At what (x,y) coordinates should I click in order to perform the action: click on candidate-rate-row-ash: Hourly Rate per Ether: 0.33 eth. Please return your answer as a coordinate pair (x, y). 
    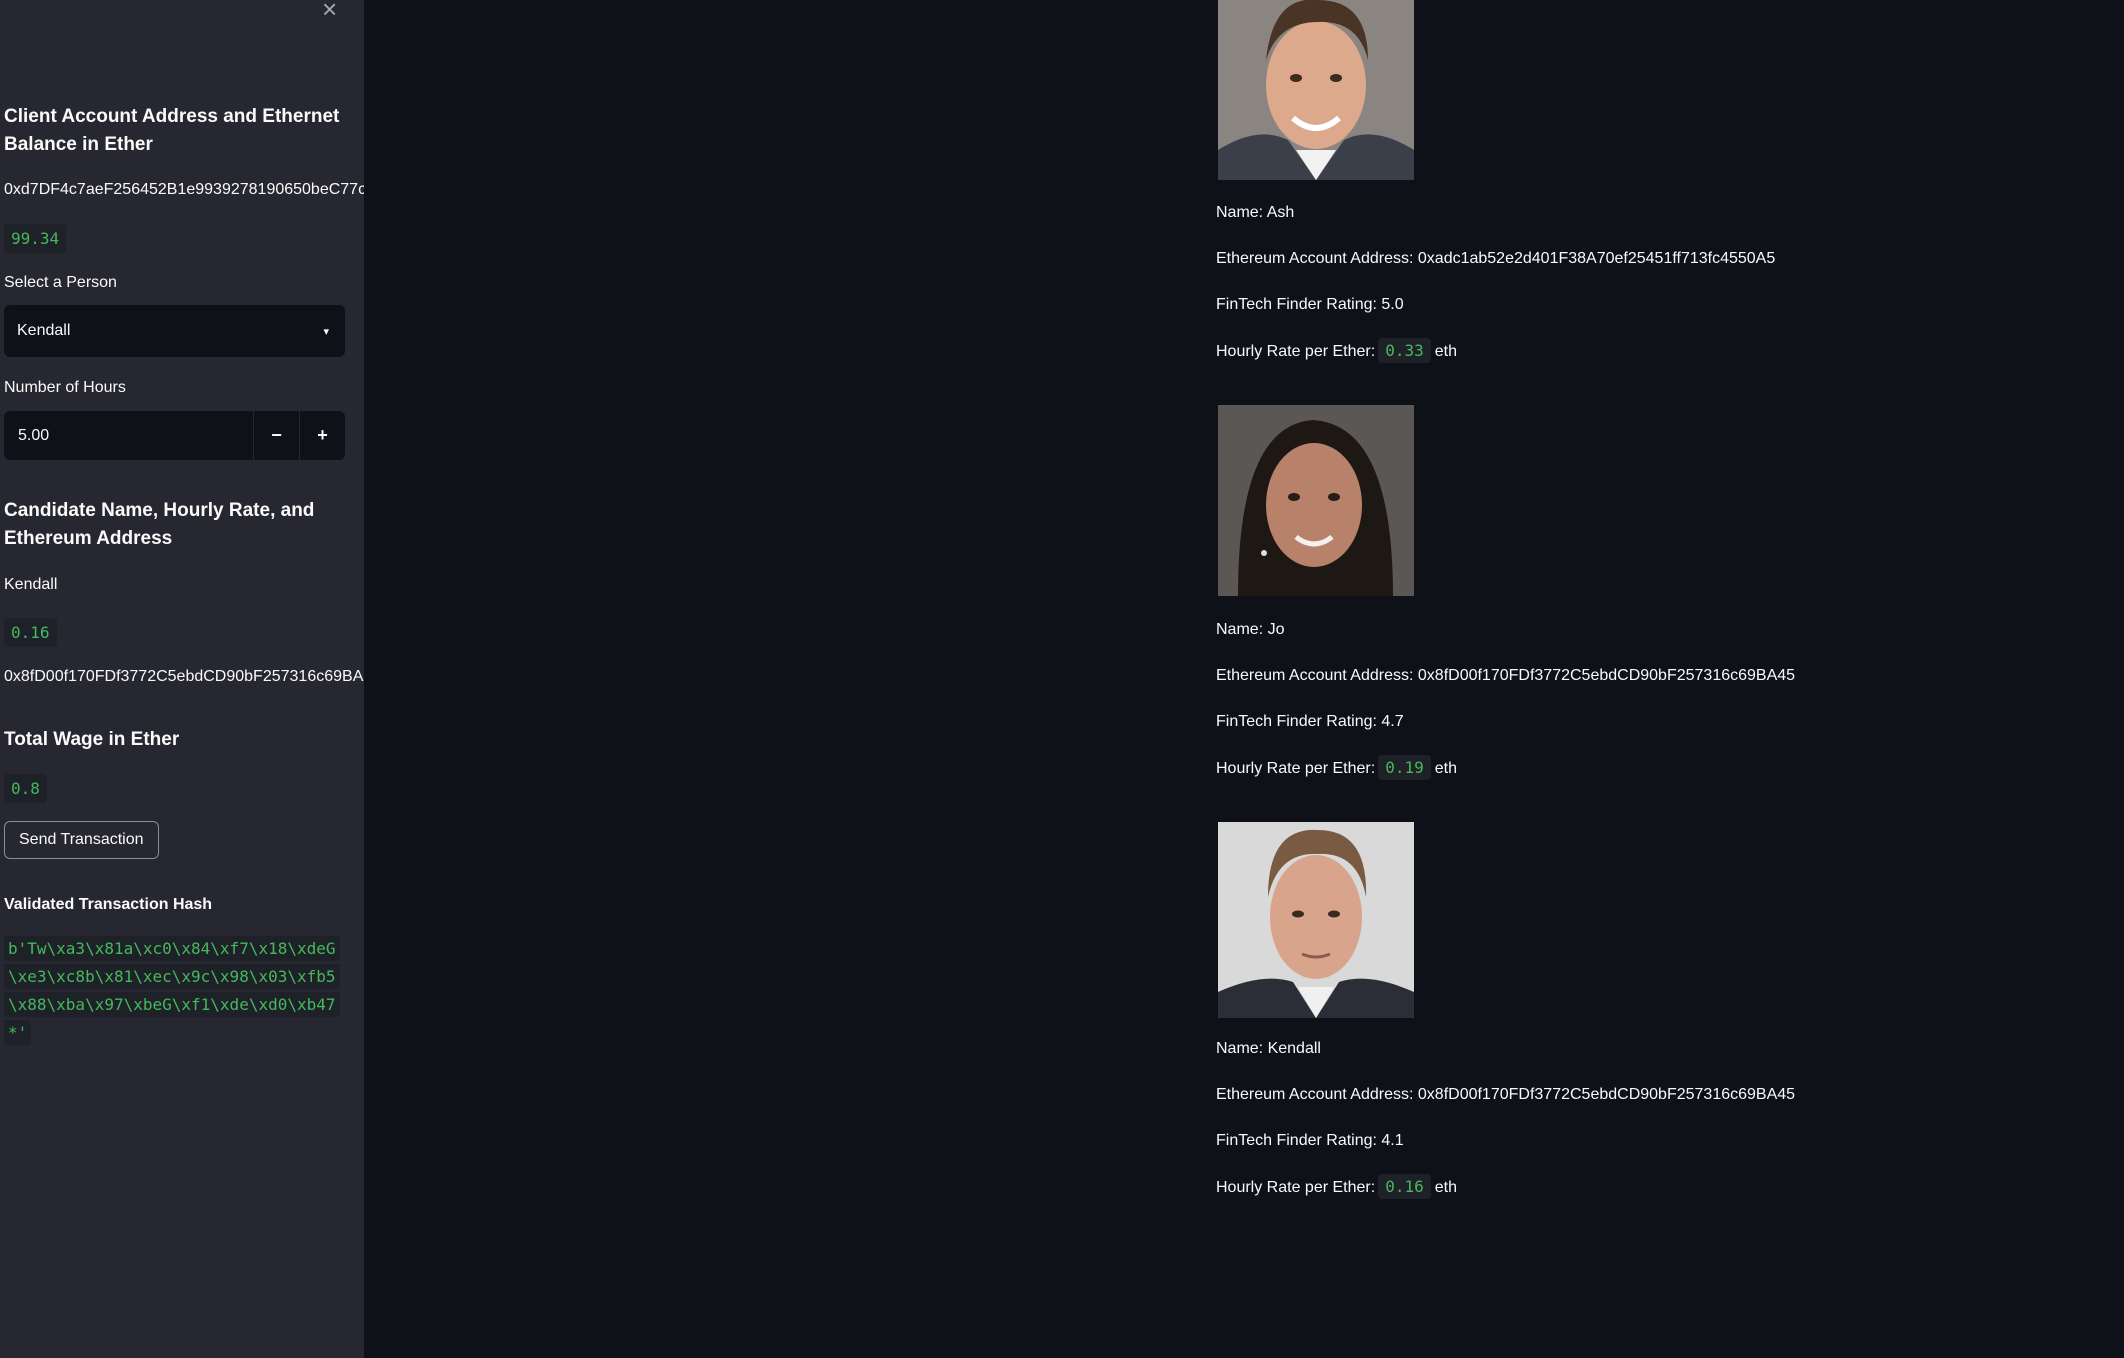
    Looking at the image, I should click on (1336, 350).